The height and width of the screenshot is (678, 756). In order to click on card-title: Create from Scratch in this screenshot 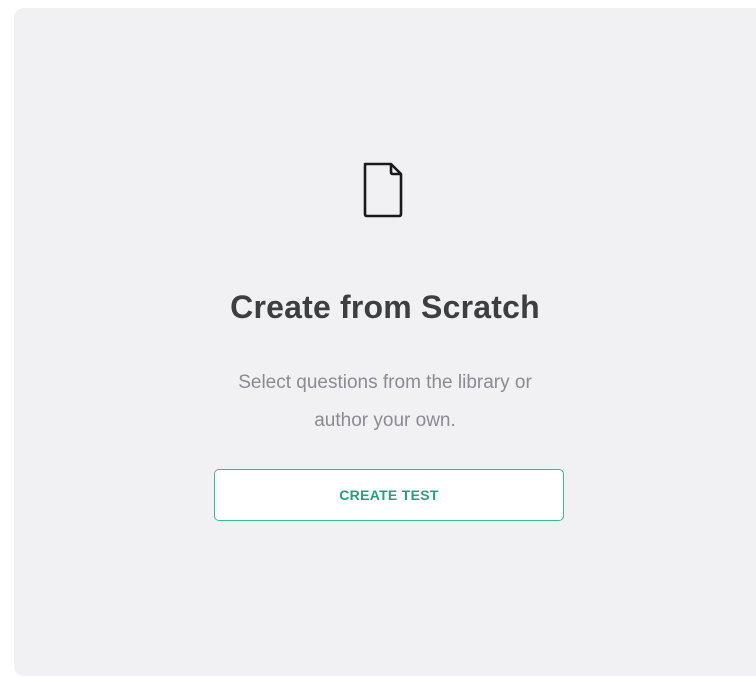, I will do `click(385, 307)`.